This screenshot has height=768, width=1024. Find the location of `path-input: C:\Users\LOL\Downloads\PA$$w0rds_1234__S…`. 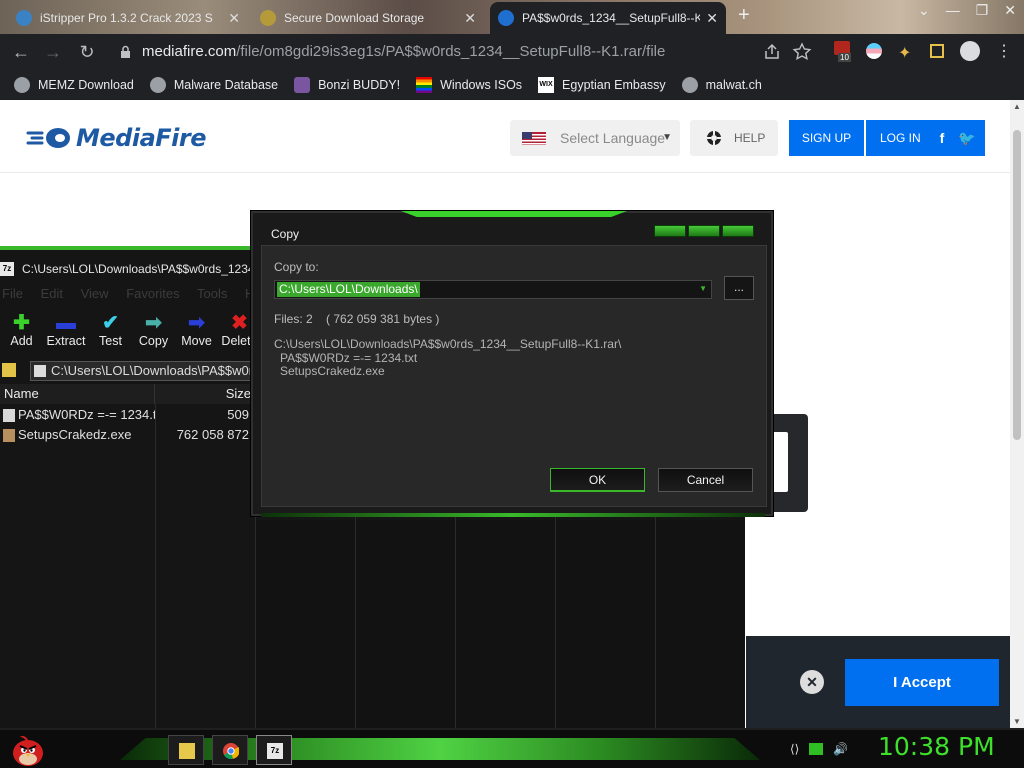

path-input: C:\Users\LOL\Downloads\PA$$w0rds_1234__S… is located at coordinates (145, 371).